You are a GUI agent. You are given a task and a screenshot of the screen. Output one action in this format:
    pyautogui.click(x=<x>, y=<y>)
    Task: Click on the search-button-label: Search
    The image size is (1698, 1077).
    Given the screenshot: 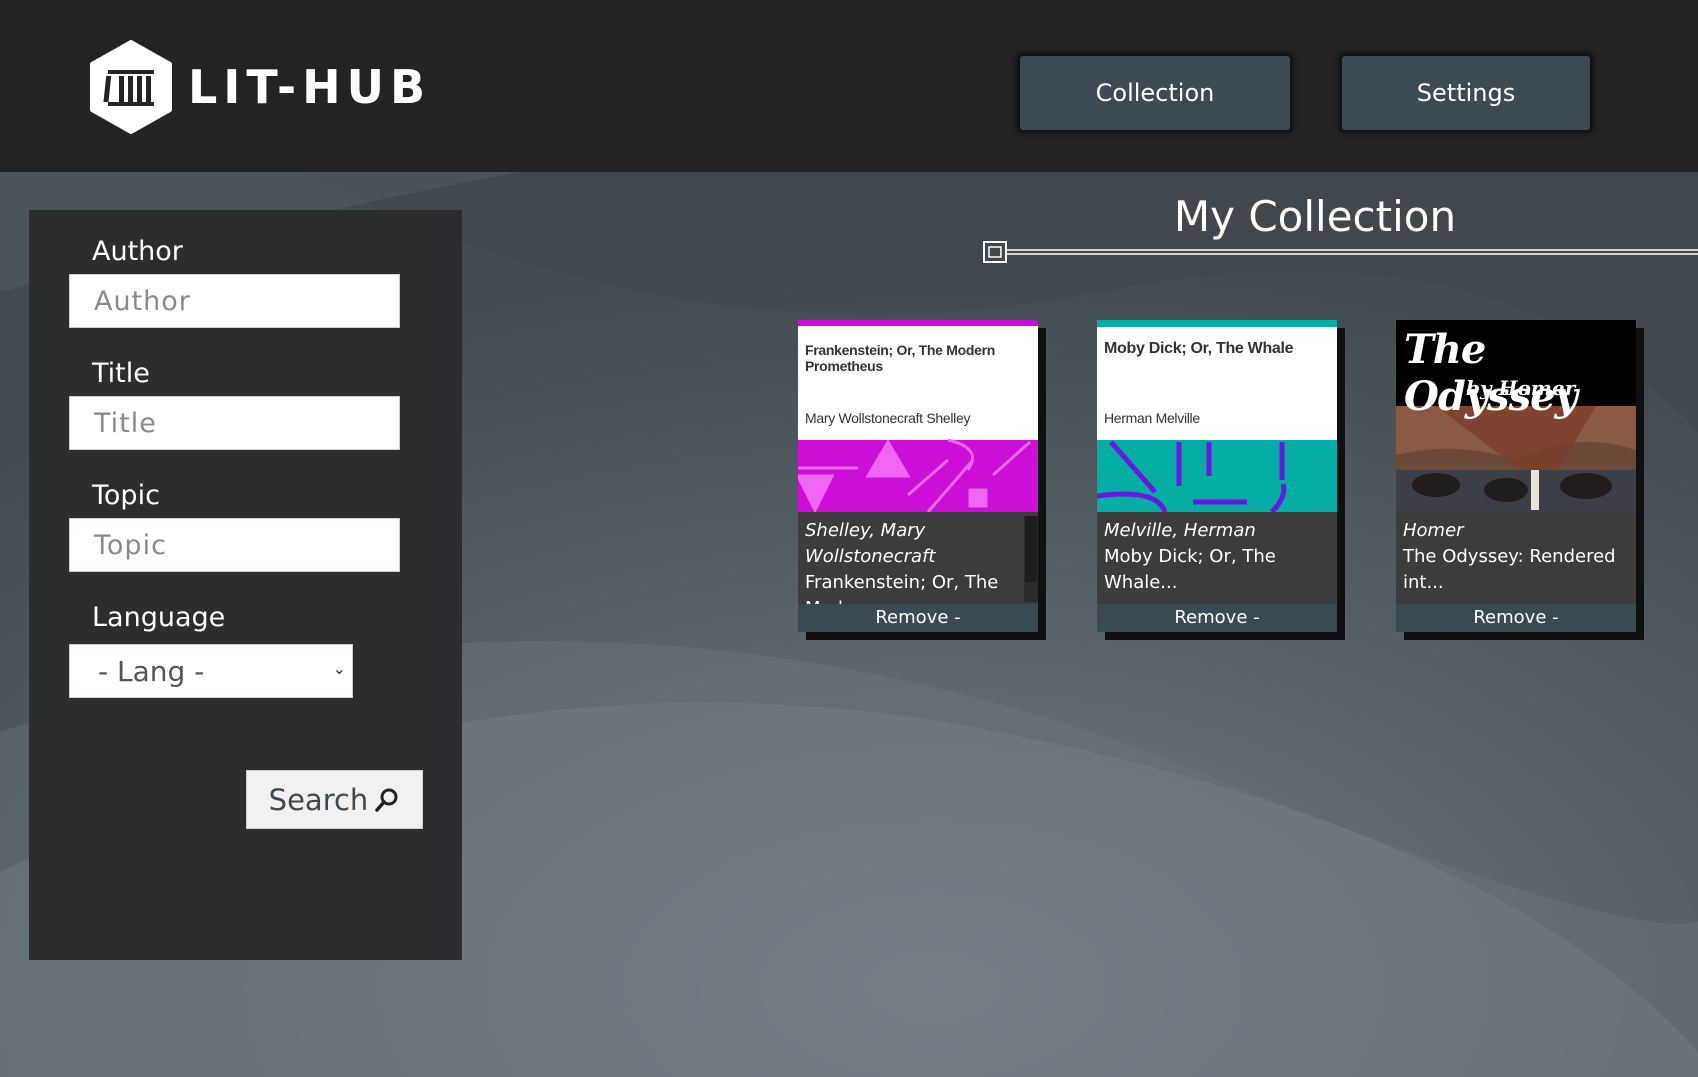 What is the action you would take?
    pyautogui.click(x=318, y=799)
    